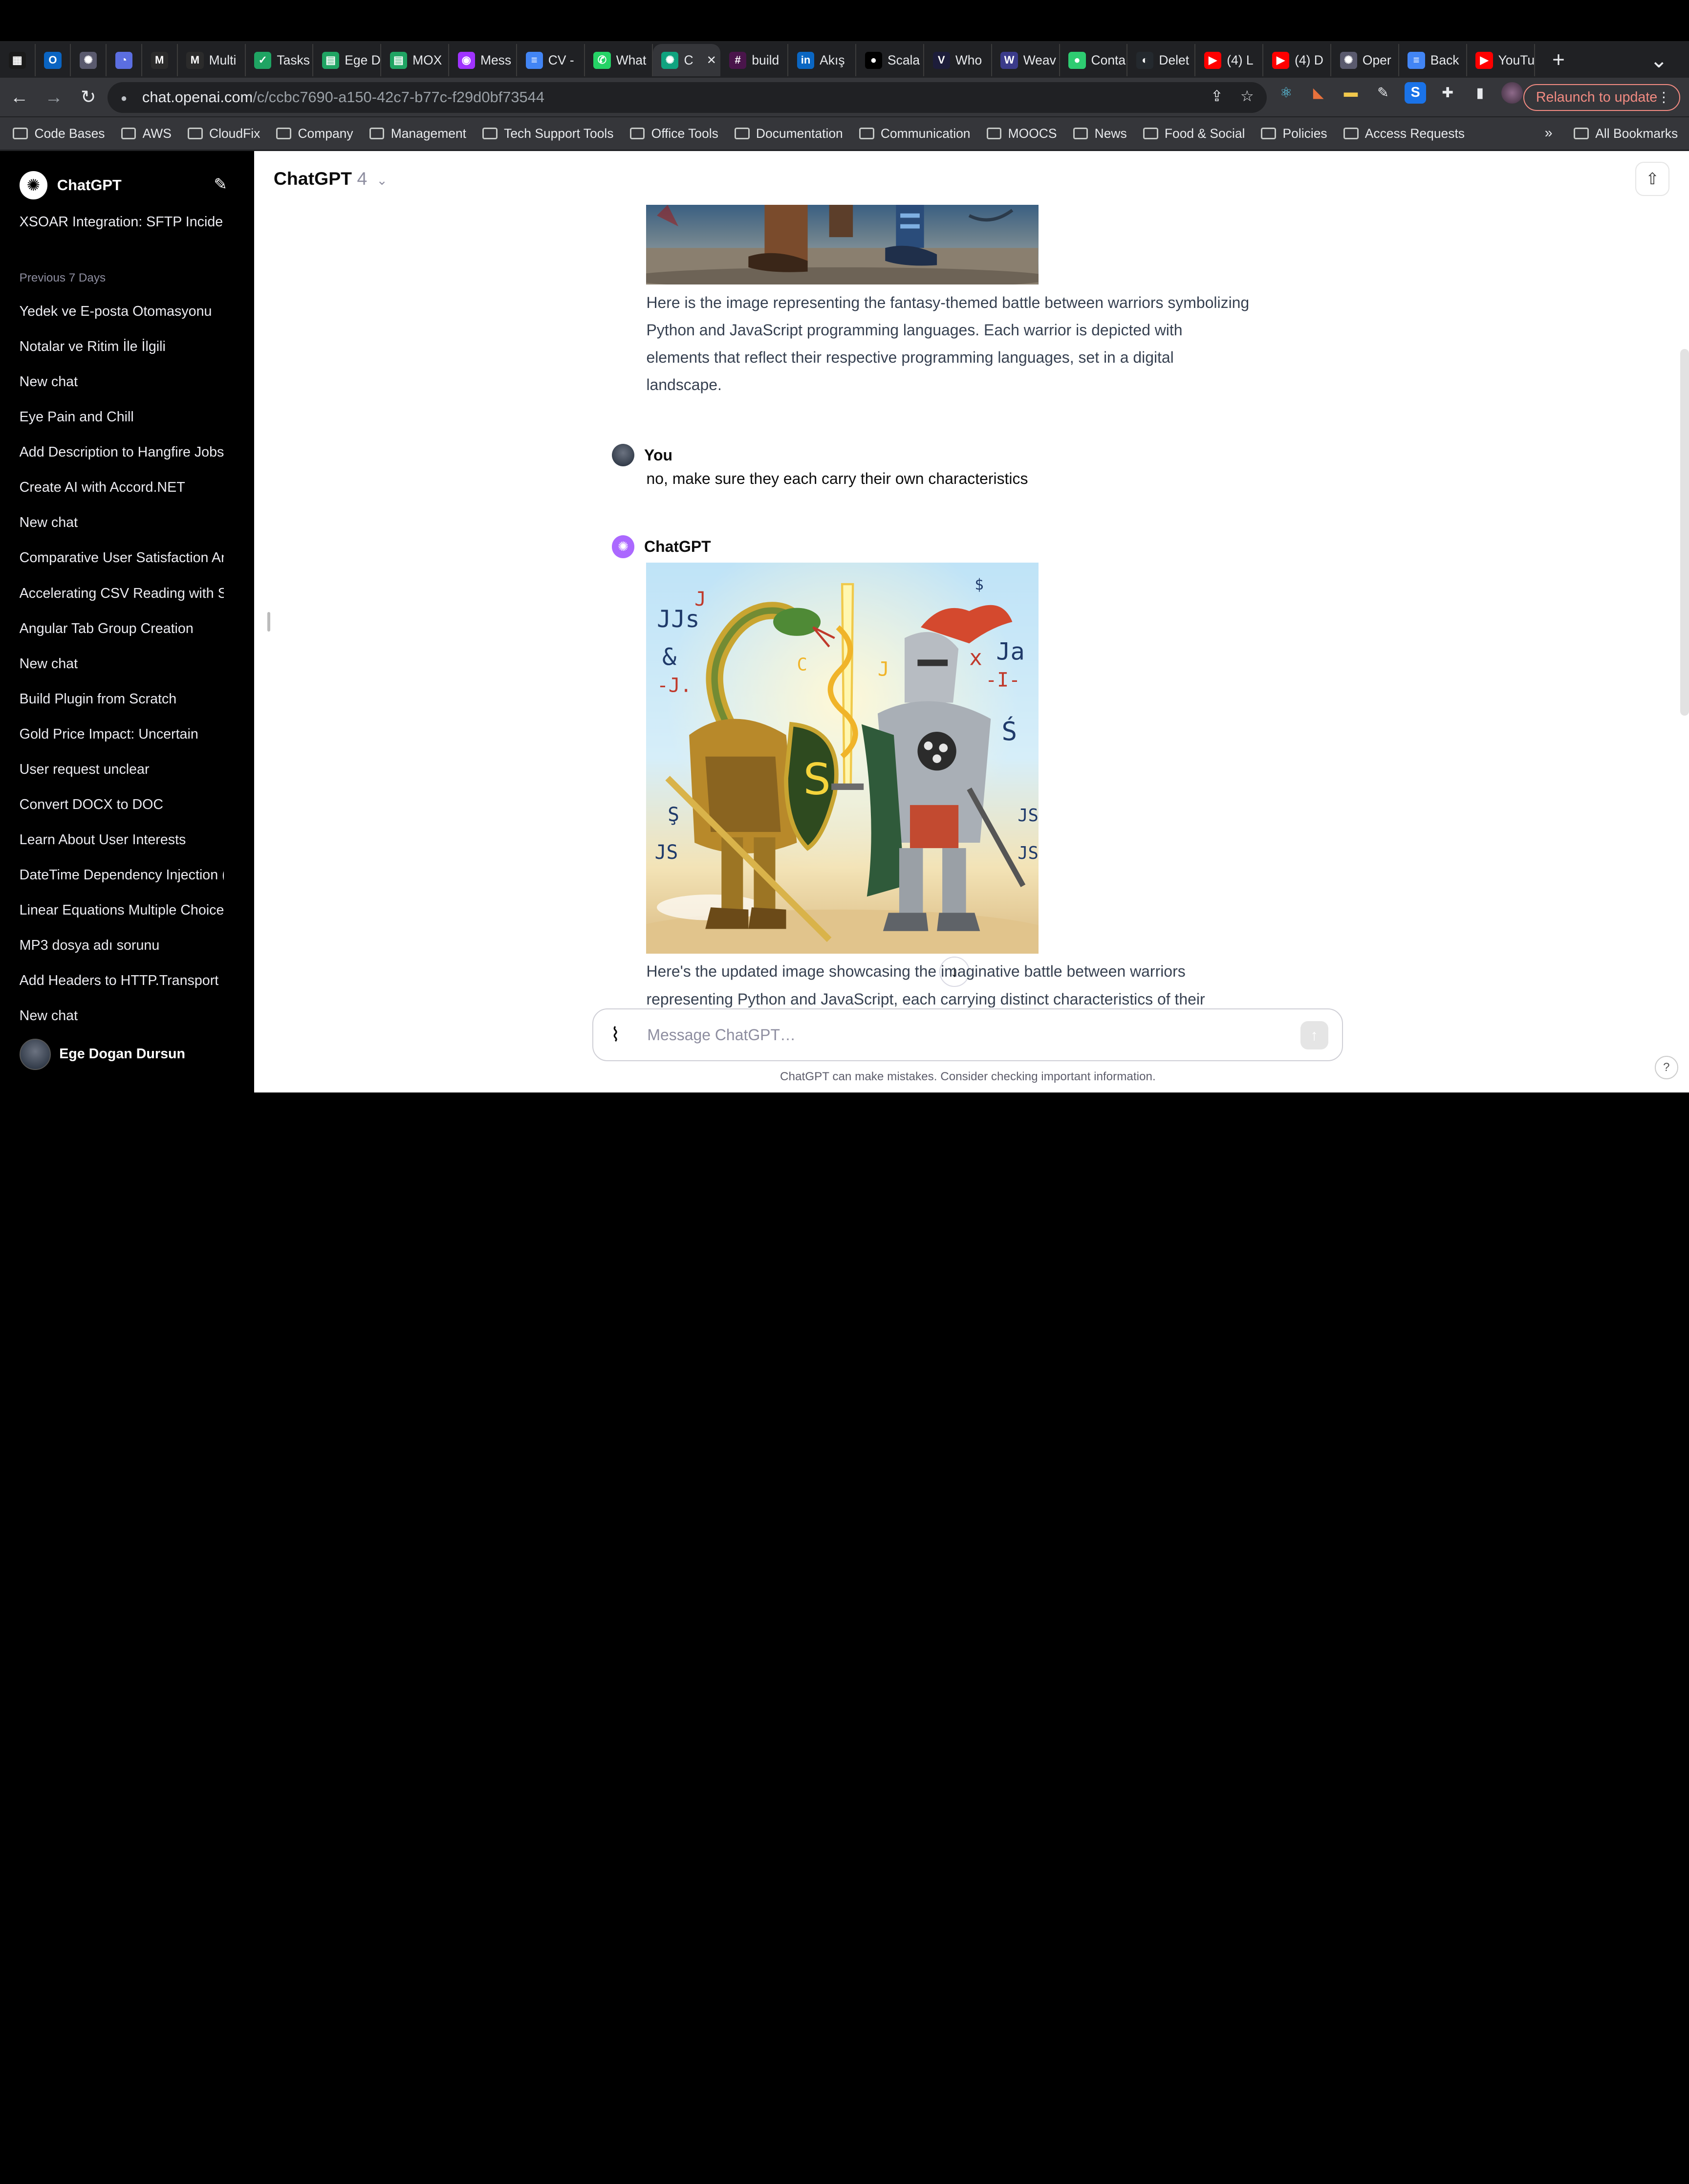  What do you see at coordinates (59, 133) in the screenshot?
I see `bookmark-folder: Code Bases` at bounding box center [59, 133].